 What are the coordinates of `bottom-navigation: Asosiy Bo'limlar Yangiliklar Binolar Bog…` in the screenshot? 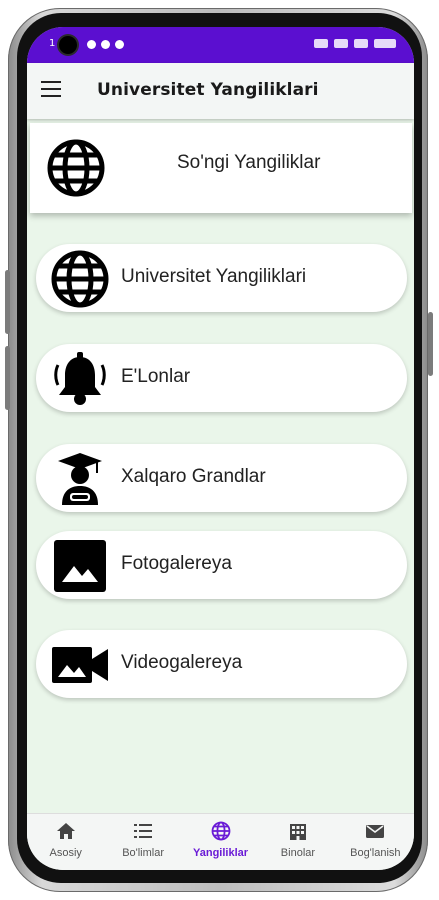 It's located at (220, 841).